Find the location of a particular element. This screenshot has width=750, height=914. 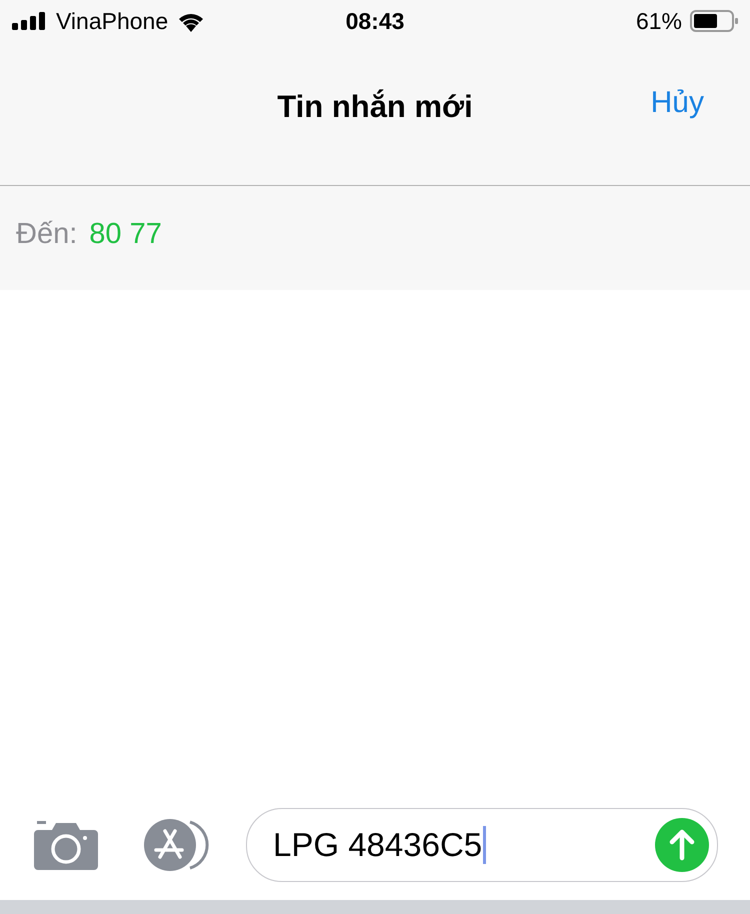

battery-icon is located at coordinates (714, 21).